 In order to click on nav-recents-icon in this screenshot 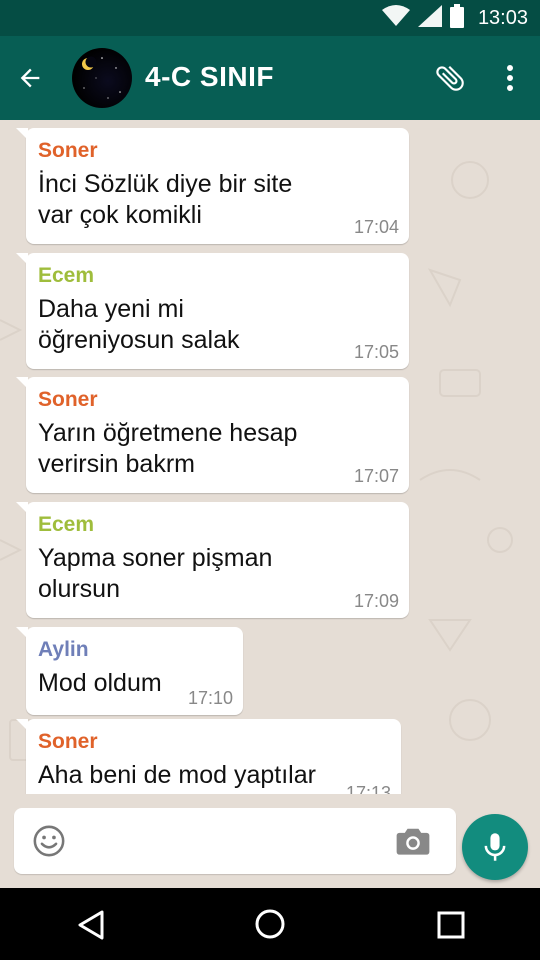, I will do `click(451, 925)`.